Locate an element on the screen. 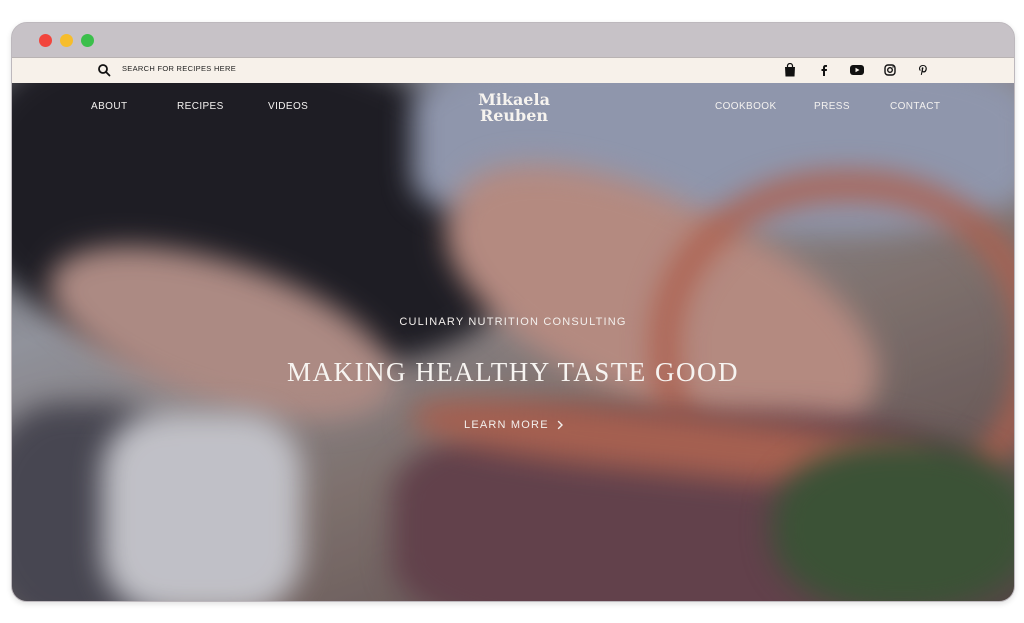  nav-link-cookbook: COOKBOOK is located at coordinates (746, 106).